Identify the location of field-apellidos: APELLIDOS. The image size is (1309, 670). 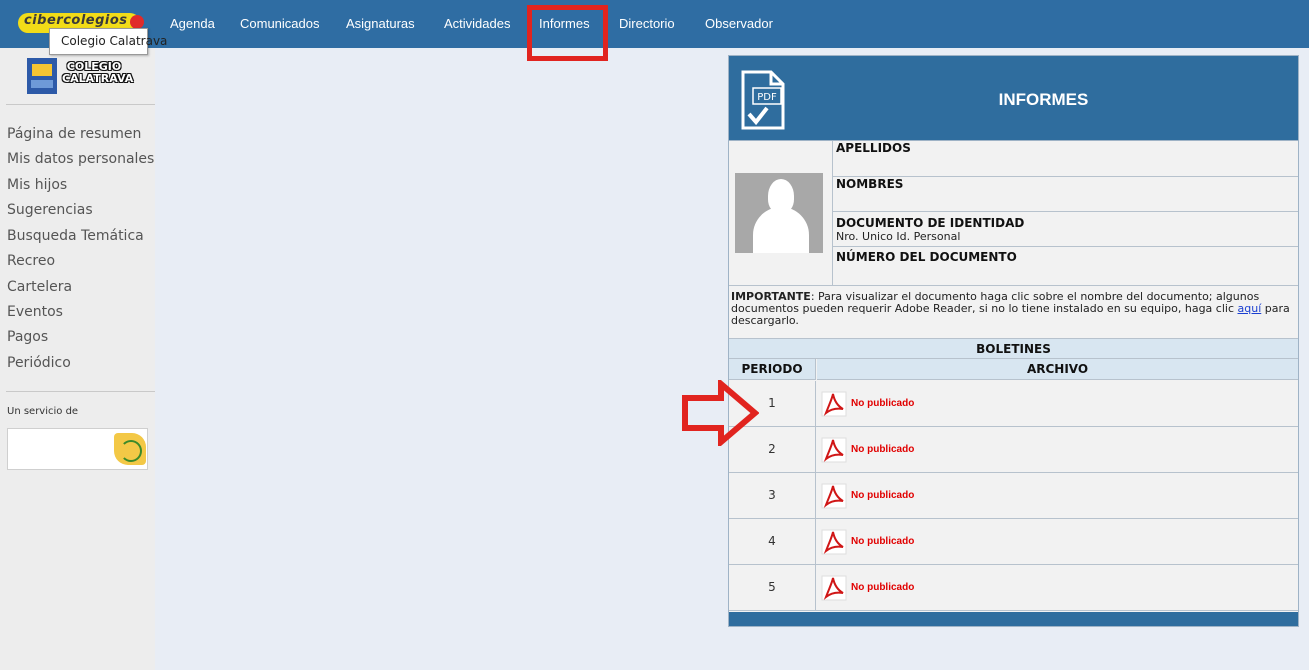
(1065, 159).